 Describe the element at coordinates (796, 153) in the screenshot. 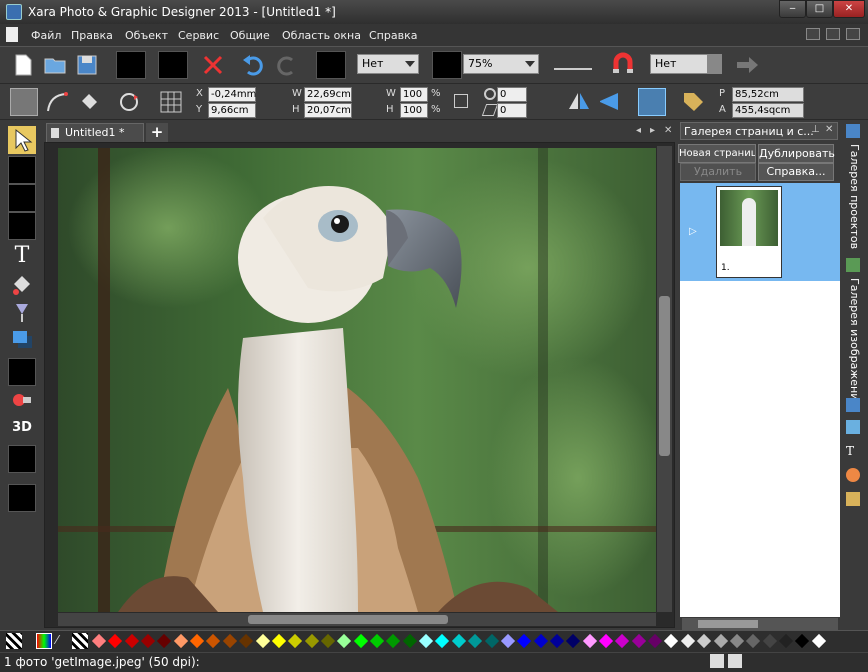

I see `duplicate-button: Дублировать` at that location.